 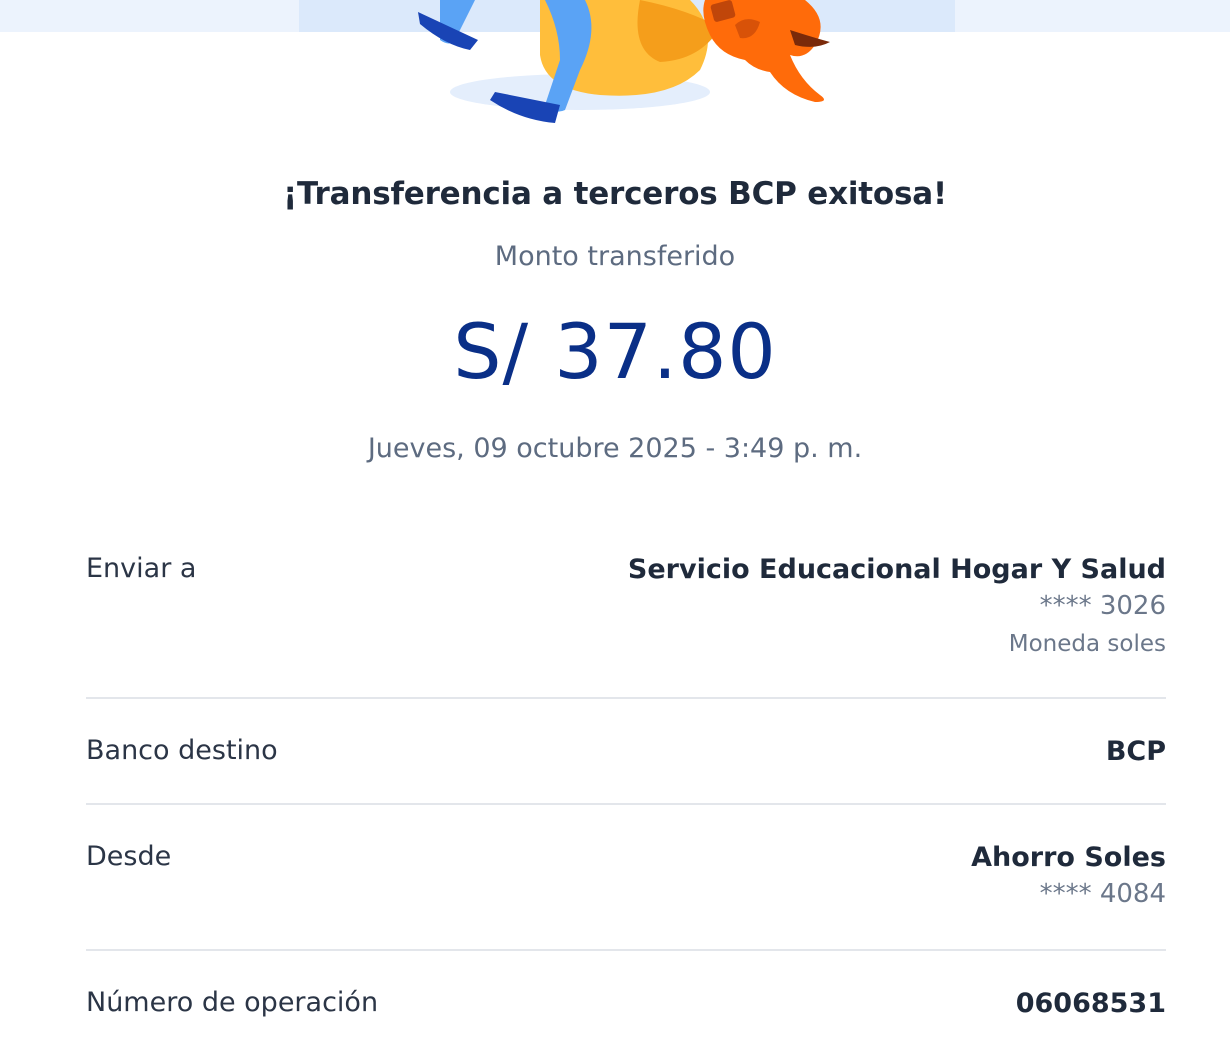 I want to click on dest-bank-values: BCP, so click(x=1136, y=751).